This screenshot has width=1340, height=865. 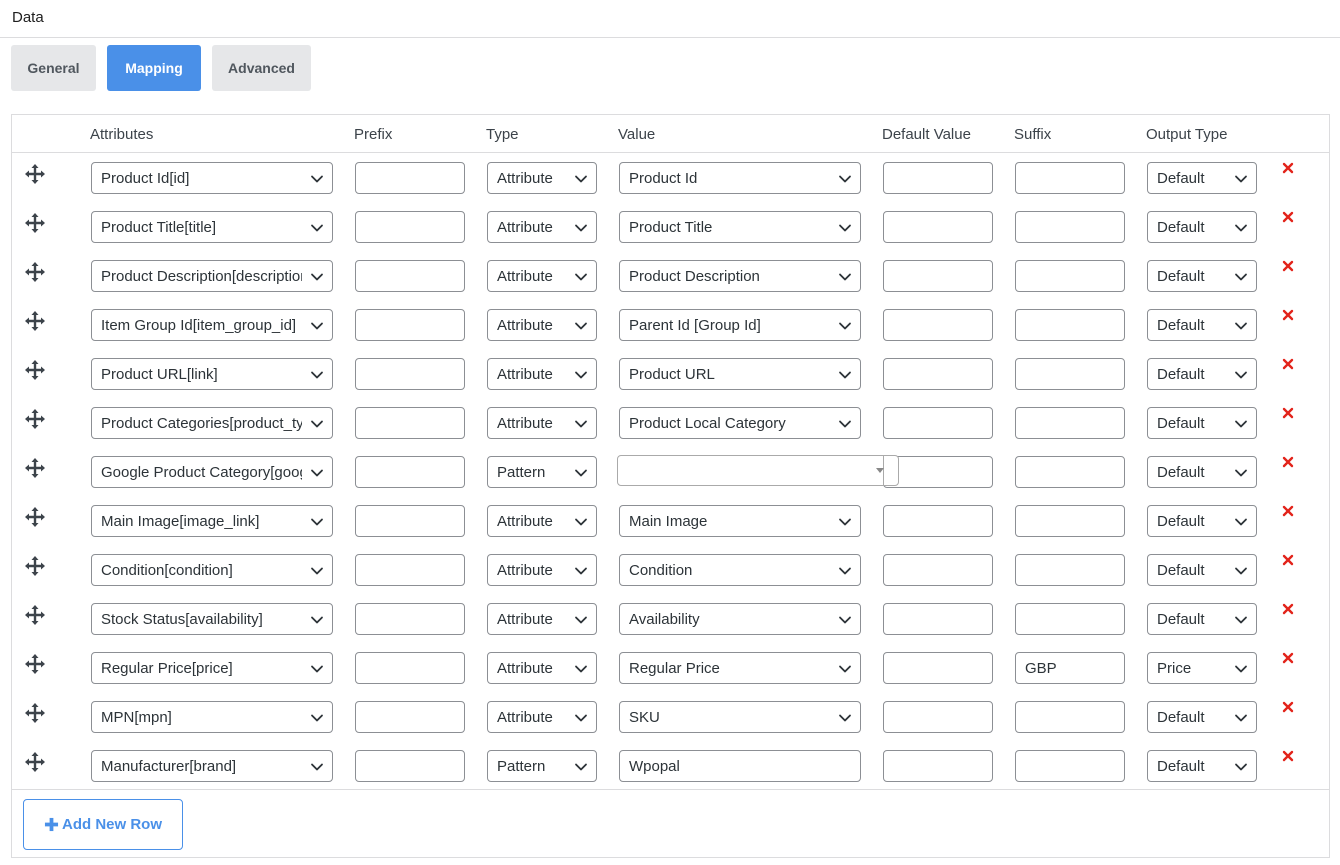 I want to click on attribute-select: Stock Status[availability], so click(x=212, y=619).